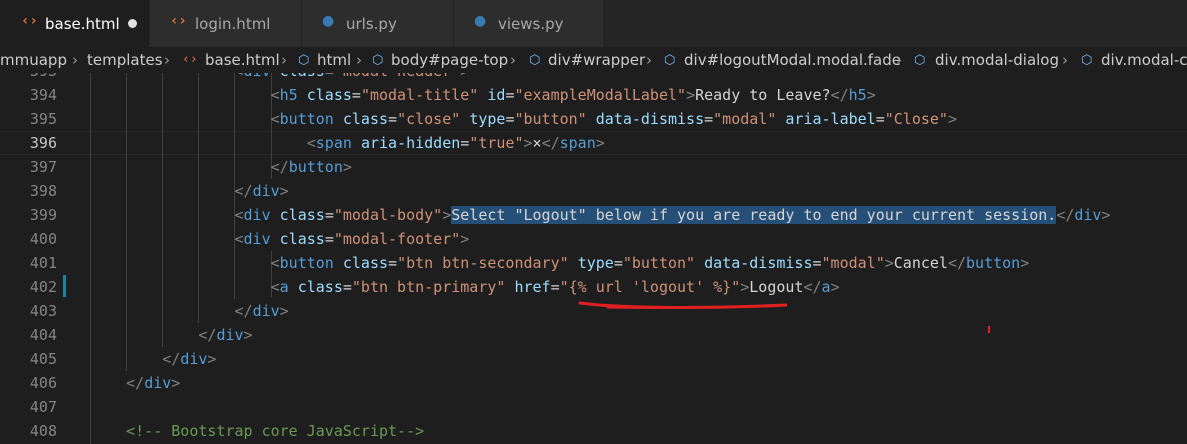 The width and height of the screenshot is (1187, 444). Describe the element at coordinates (43, 335) in the screenshot. I see `line-number: 404` at that location.